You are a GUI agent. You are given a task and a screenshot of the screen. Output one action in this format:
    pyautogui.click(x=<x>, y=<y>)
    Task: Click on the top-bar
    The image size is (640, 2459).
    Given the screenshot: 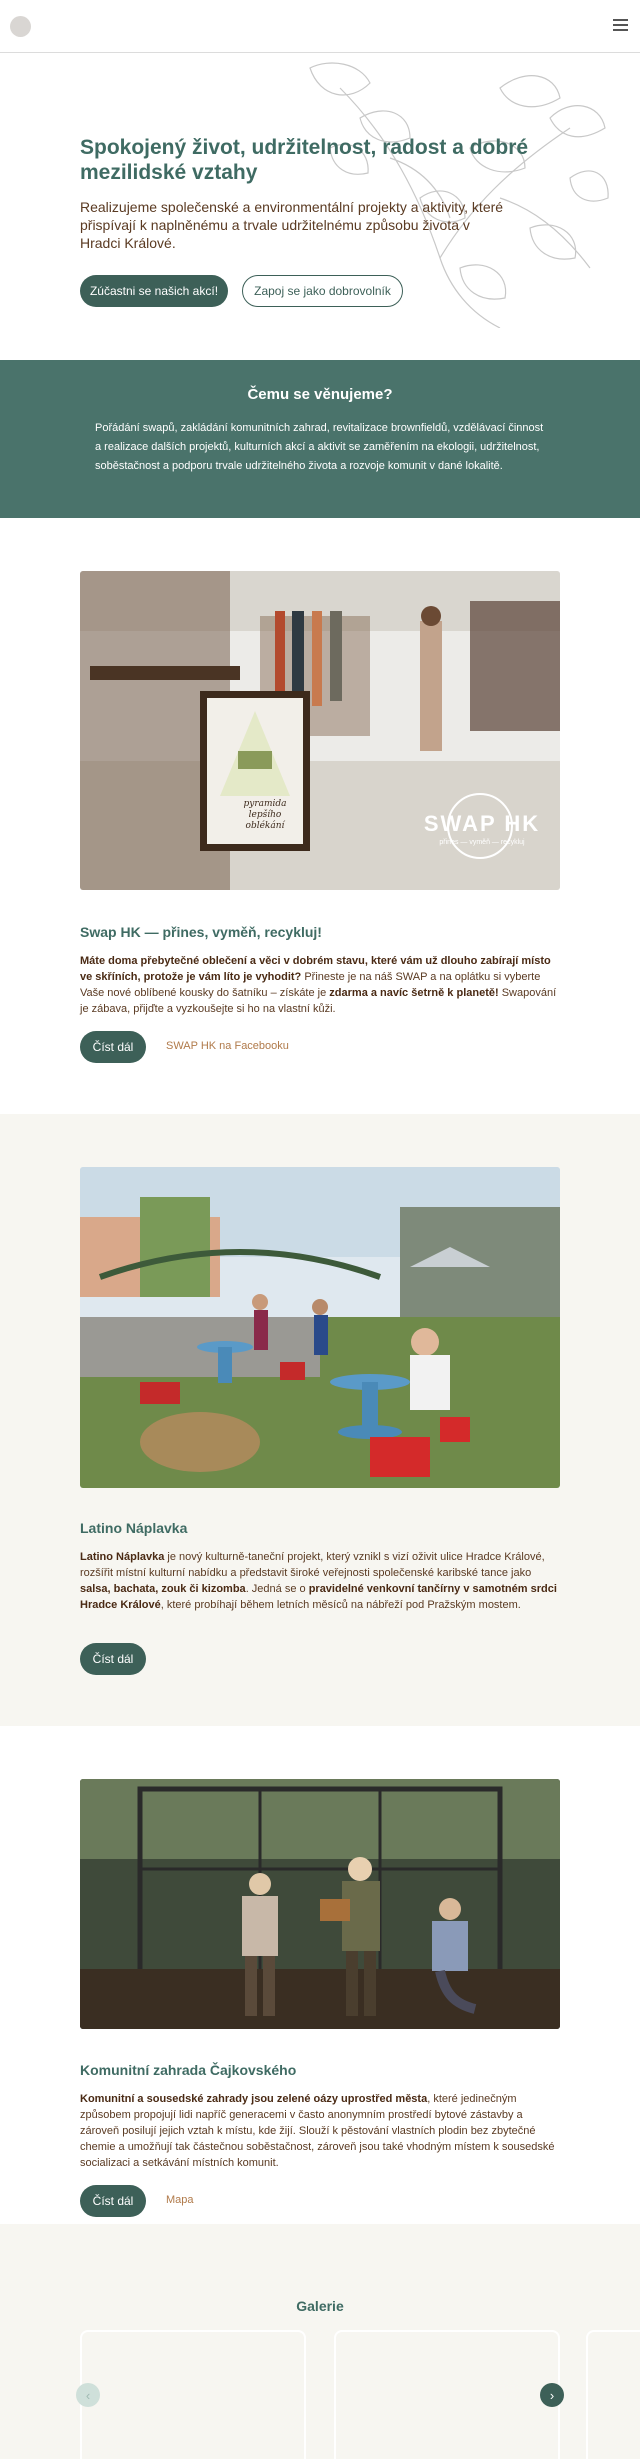 What is the action you would take?
    pyautogui.click(x=320, y=26)
    